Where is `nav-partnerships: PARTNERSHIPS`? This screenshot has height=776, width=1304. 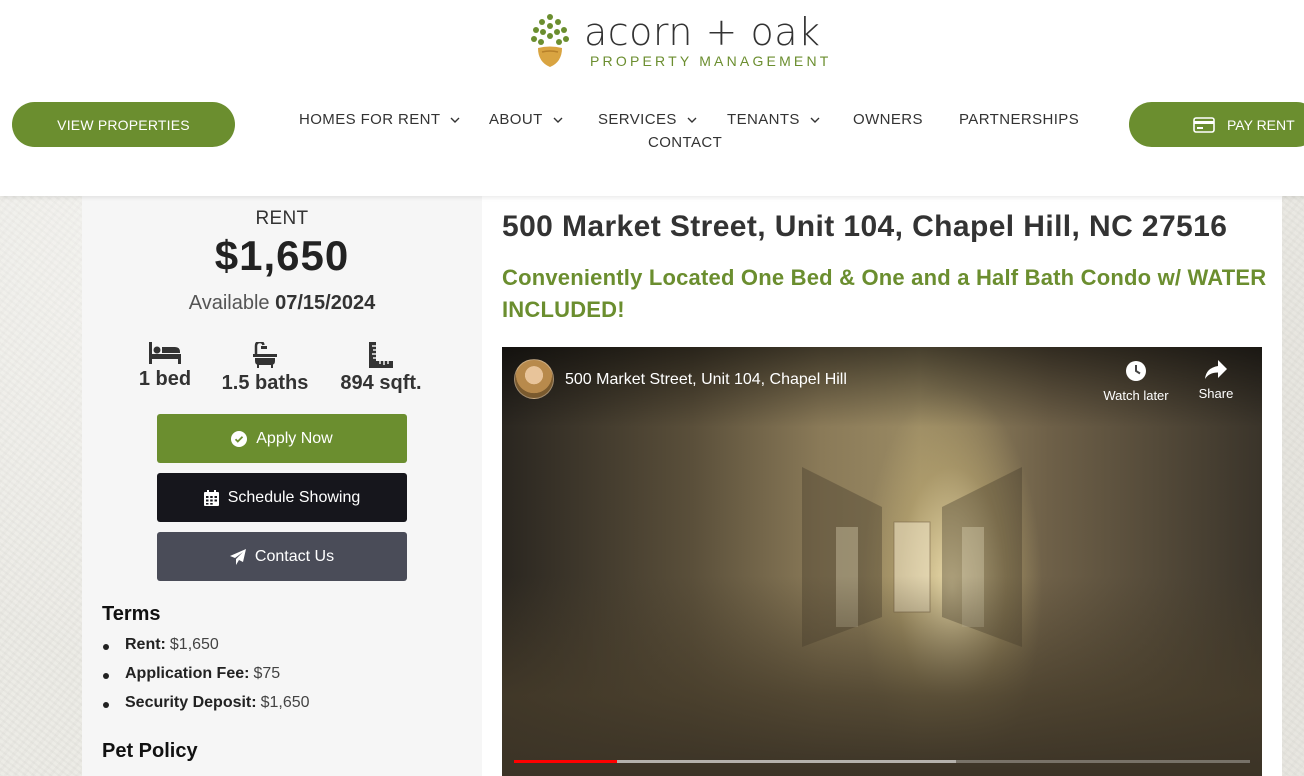
nav-partnerships: PARTNERSHIPS is located at coordinates (1019, 119).